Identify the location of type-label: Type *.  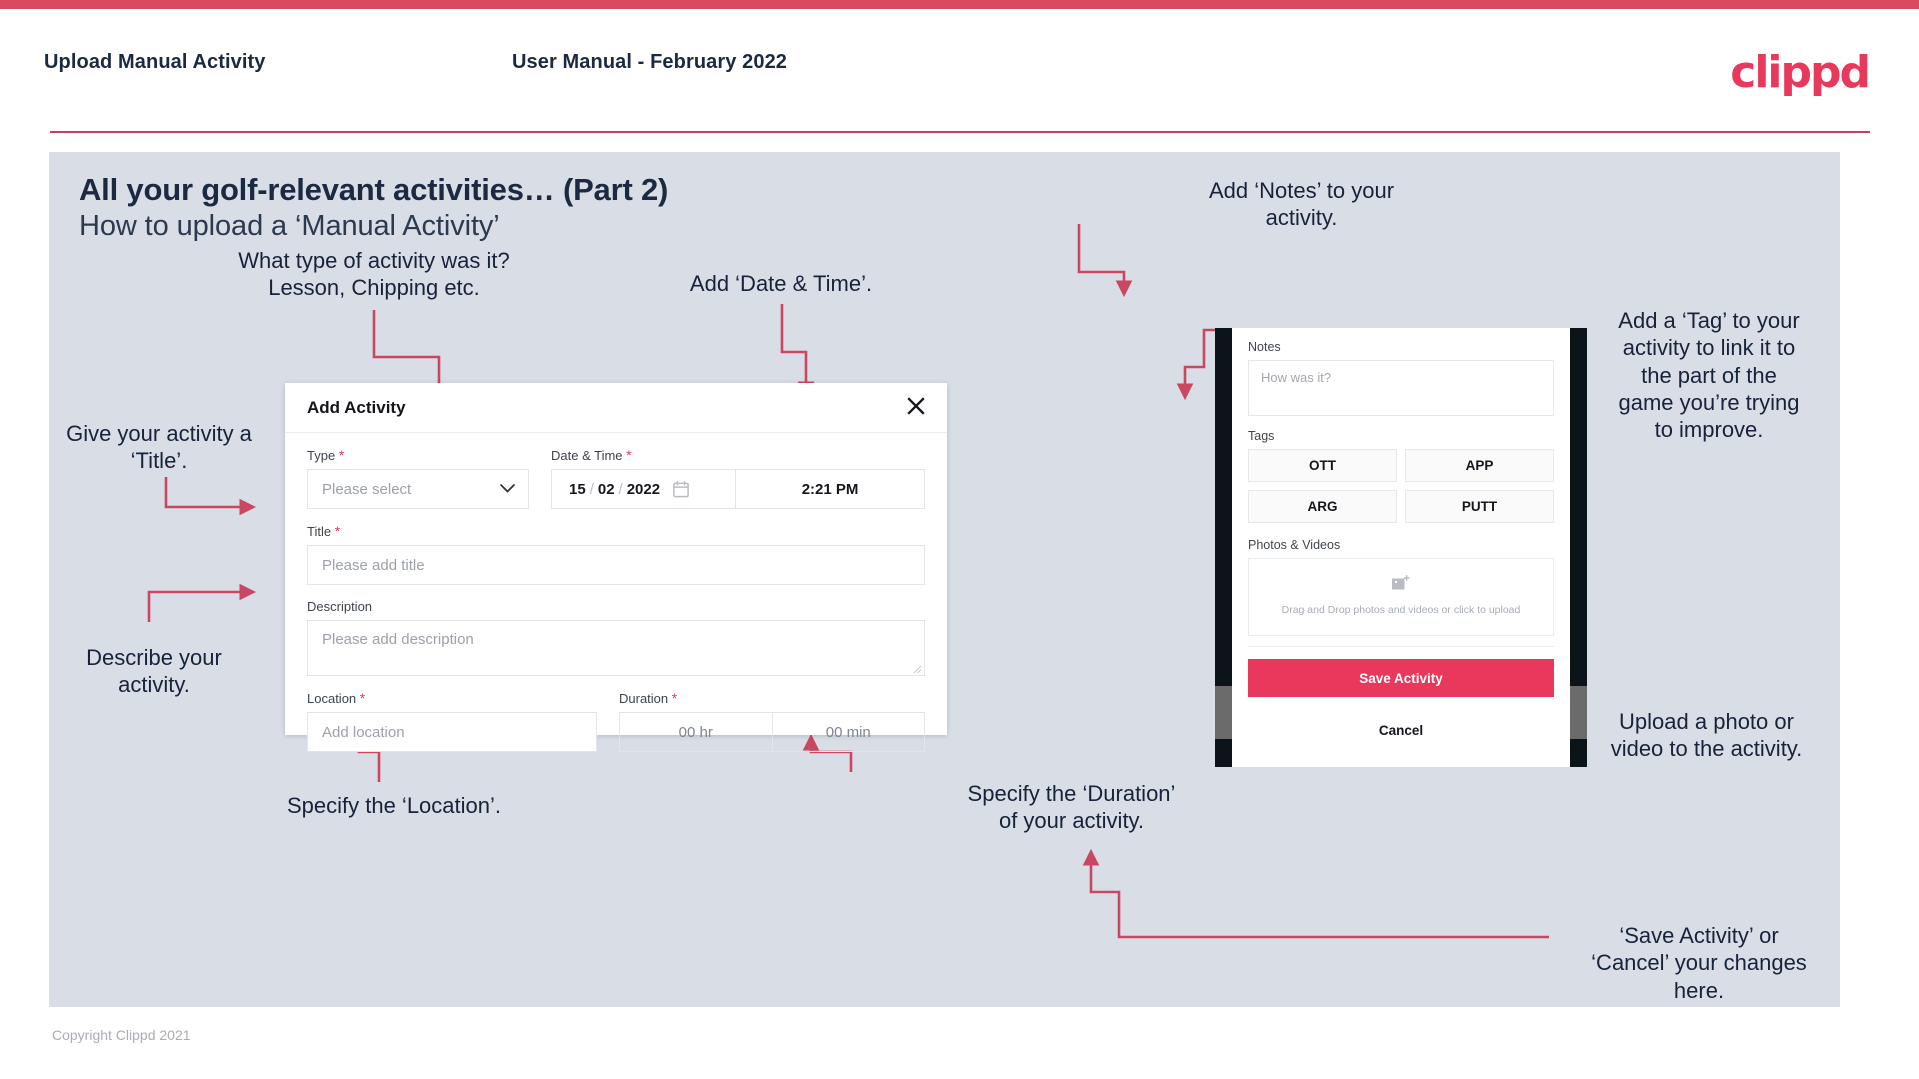
(326, 455).